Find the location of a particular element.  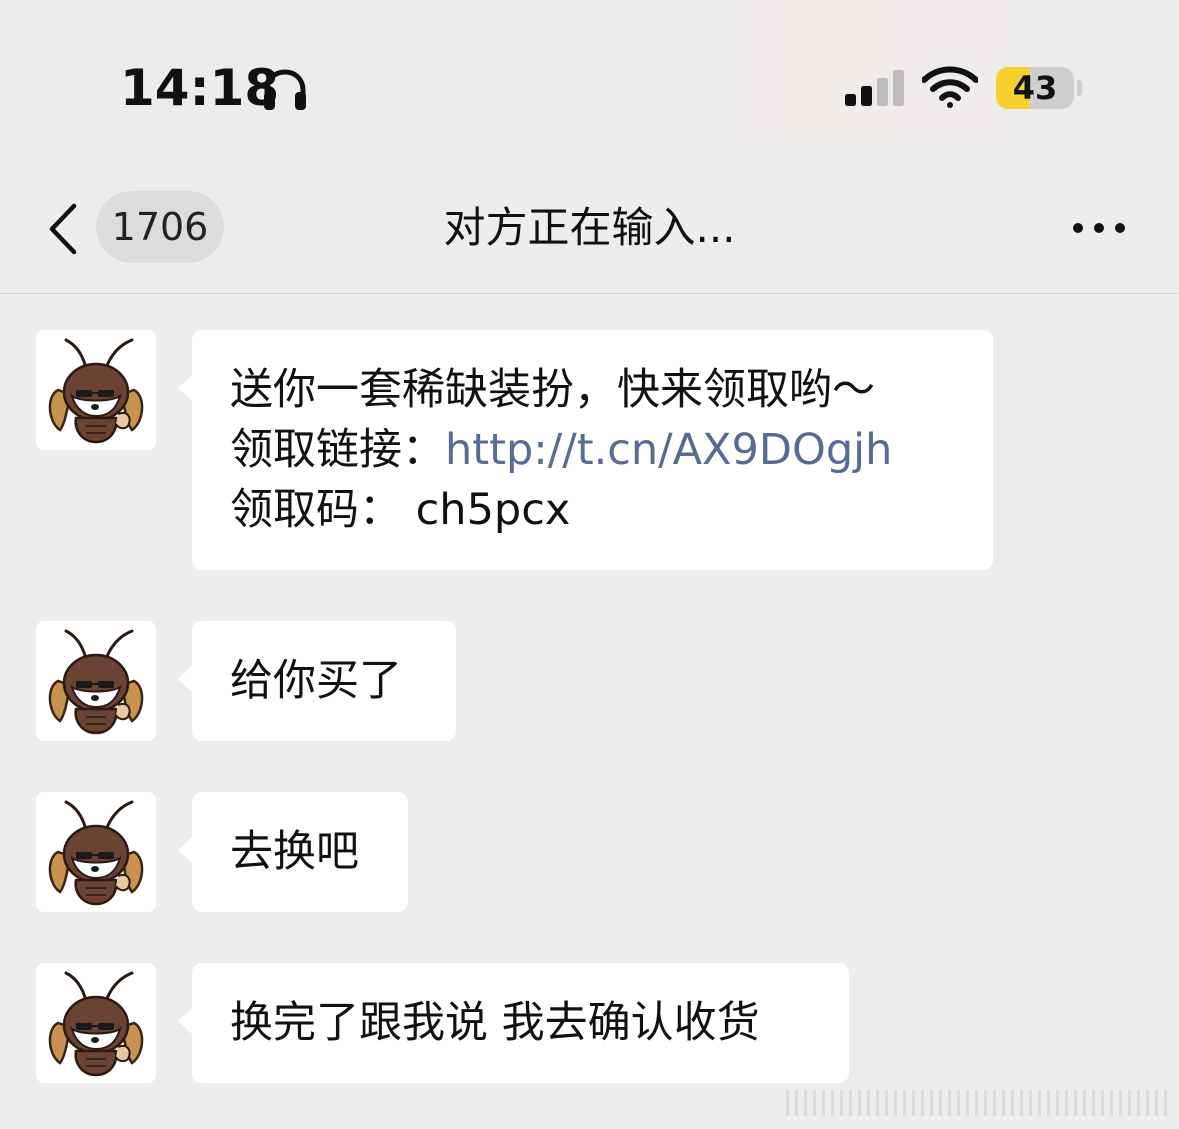

status-bar: 14:18 43 is located at coordinates (589, 75).